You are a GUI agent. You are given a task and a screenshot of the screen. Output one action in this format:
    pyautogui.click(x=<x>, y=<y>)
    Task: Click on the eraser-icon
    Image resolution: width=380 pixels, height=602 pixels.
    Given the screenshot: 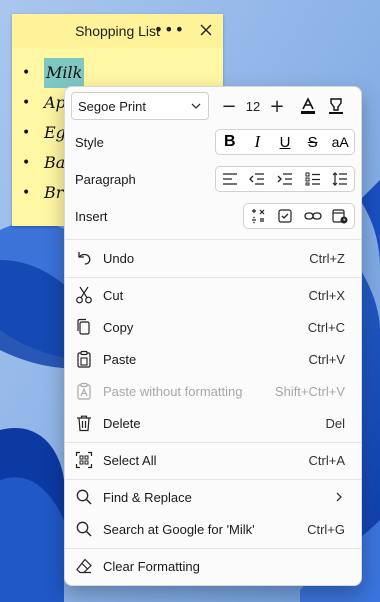 What is the action you would take?
    pyautogui.click(x=84, y=566)
    